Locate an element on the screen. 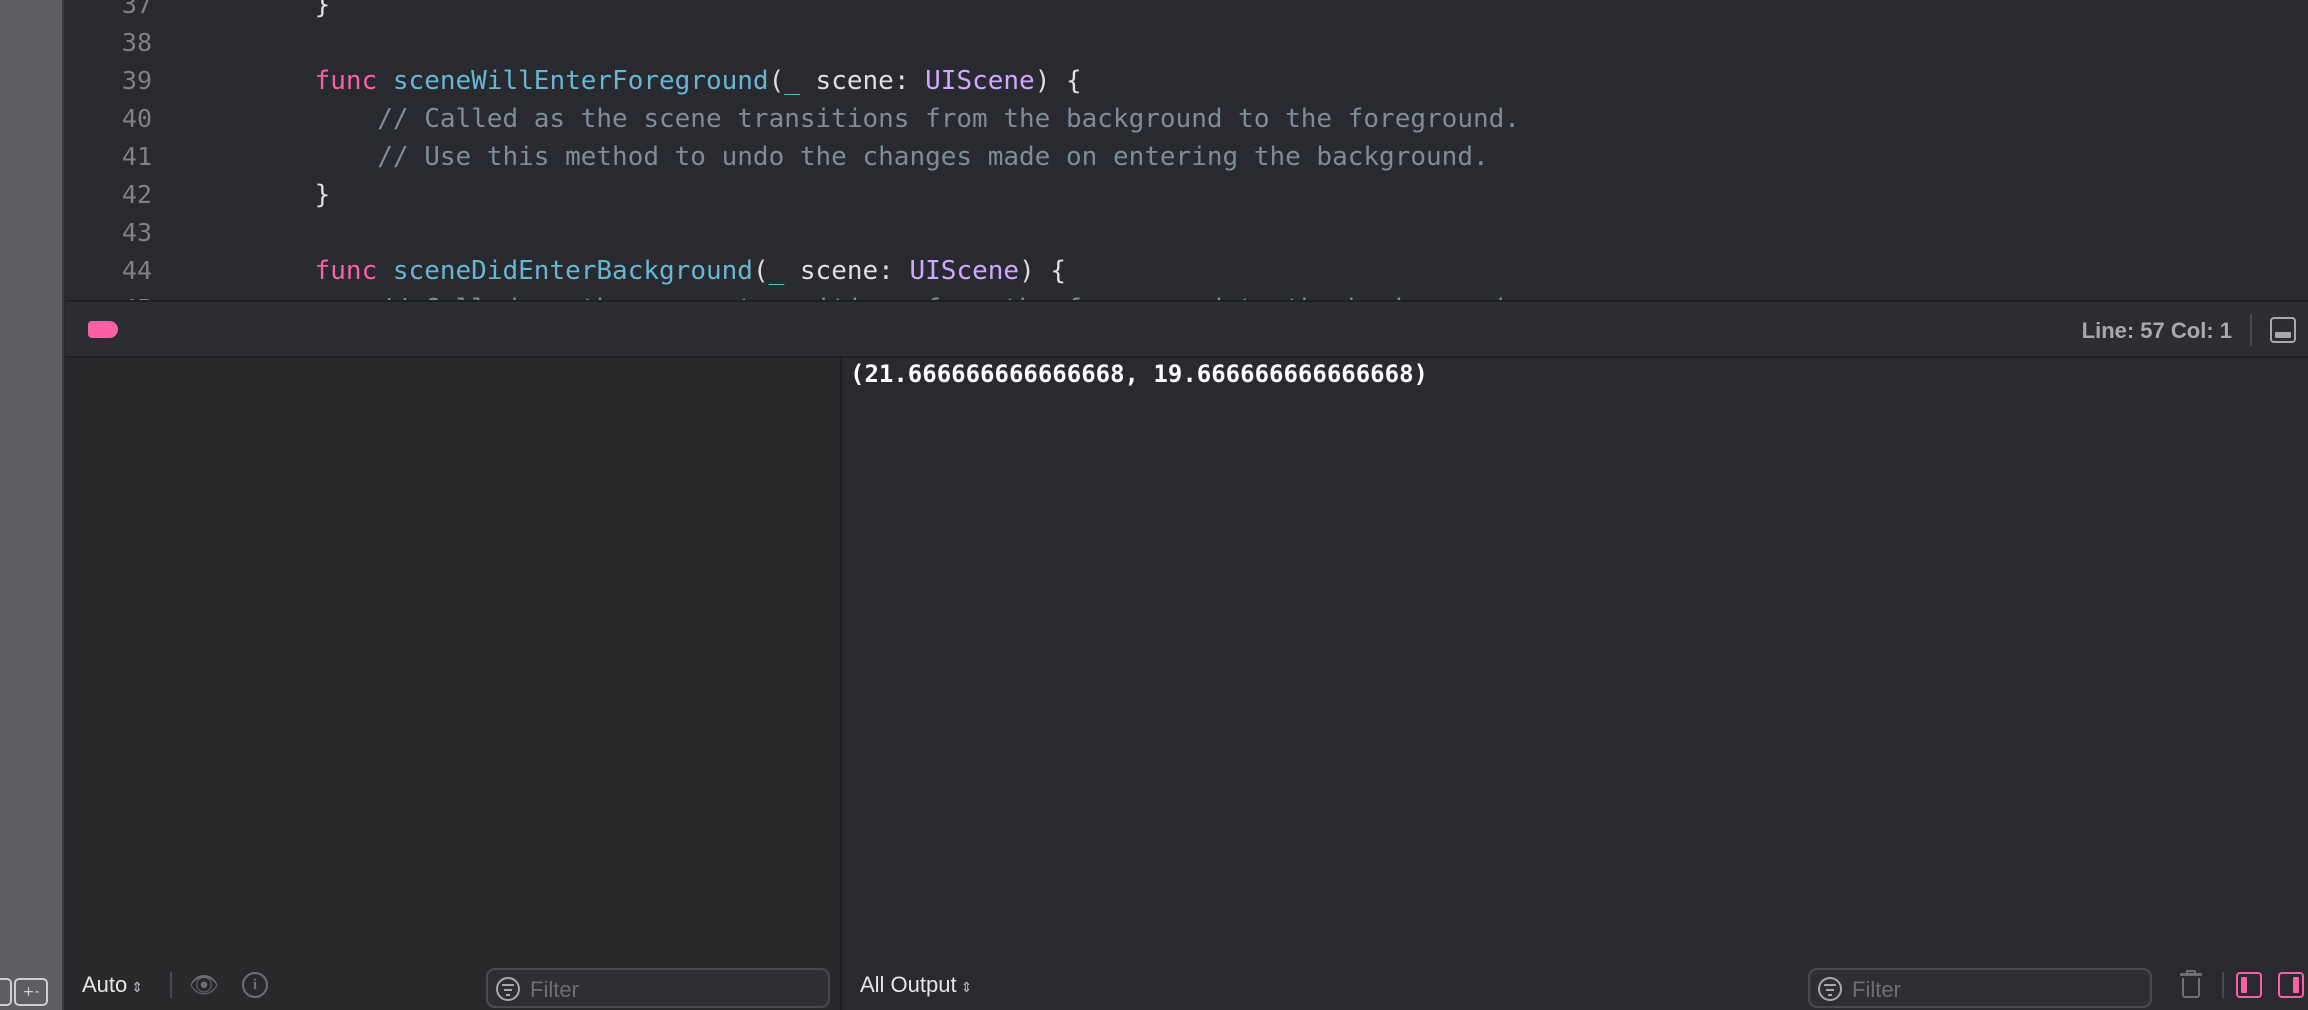 The height and width of the screenshot is (1010, 2308). right-pane-toggle-icon is located at coordinates (2291, 985).